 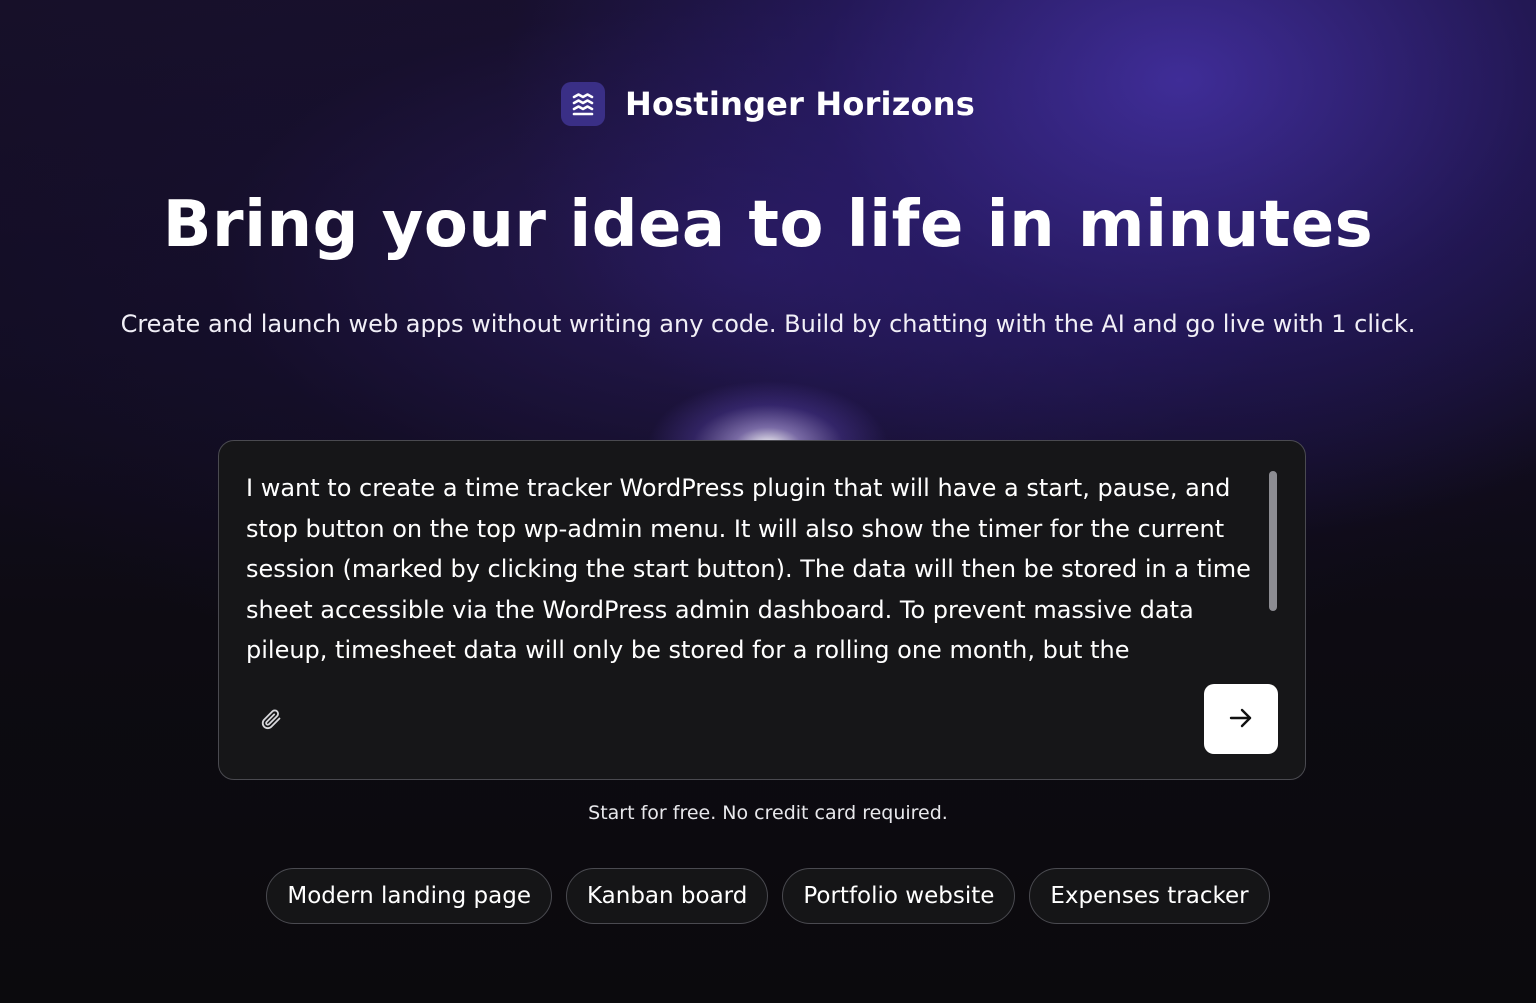 What do you see at coordinates (768, 813) in the screenshot?
I see `free-start-note: Start for free. No credit card required.` at bounding box center [768, 813].